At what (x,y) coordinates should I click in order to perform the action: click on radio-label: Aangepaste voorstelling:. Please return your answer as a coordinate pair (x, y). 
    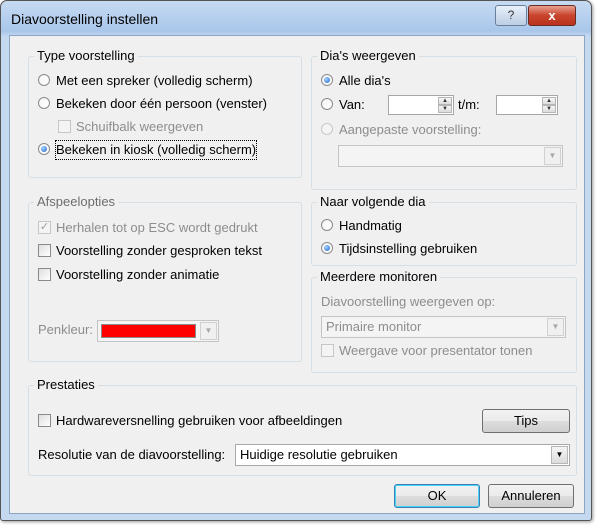
    Looking at the image, I should click on (410, 129).